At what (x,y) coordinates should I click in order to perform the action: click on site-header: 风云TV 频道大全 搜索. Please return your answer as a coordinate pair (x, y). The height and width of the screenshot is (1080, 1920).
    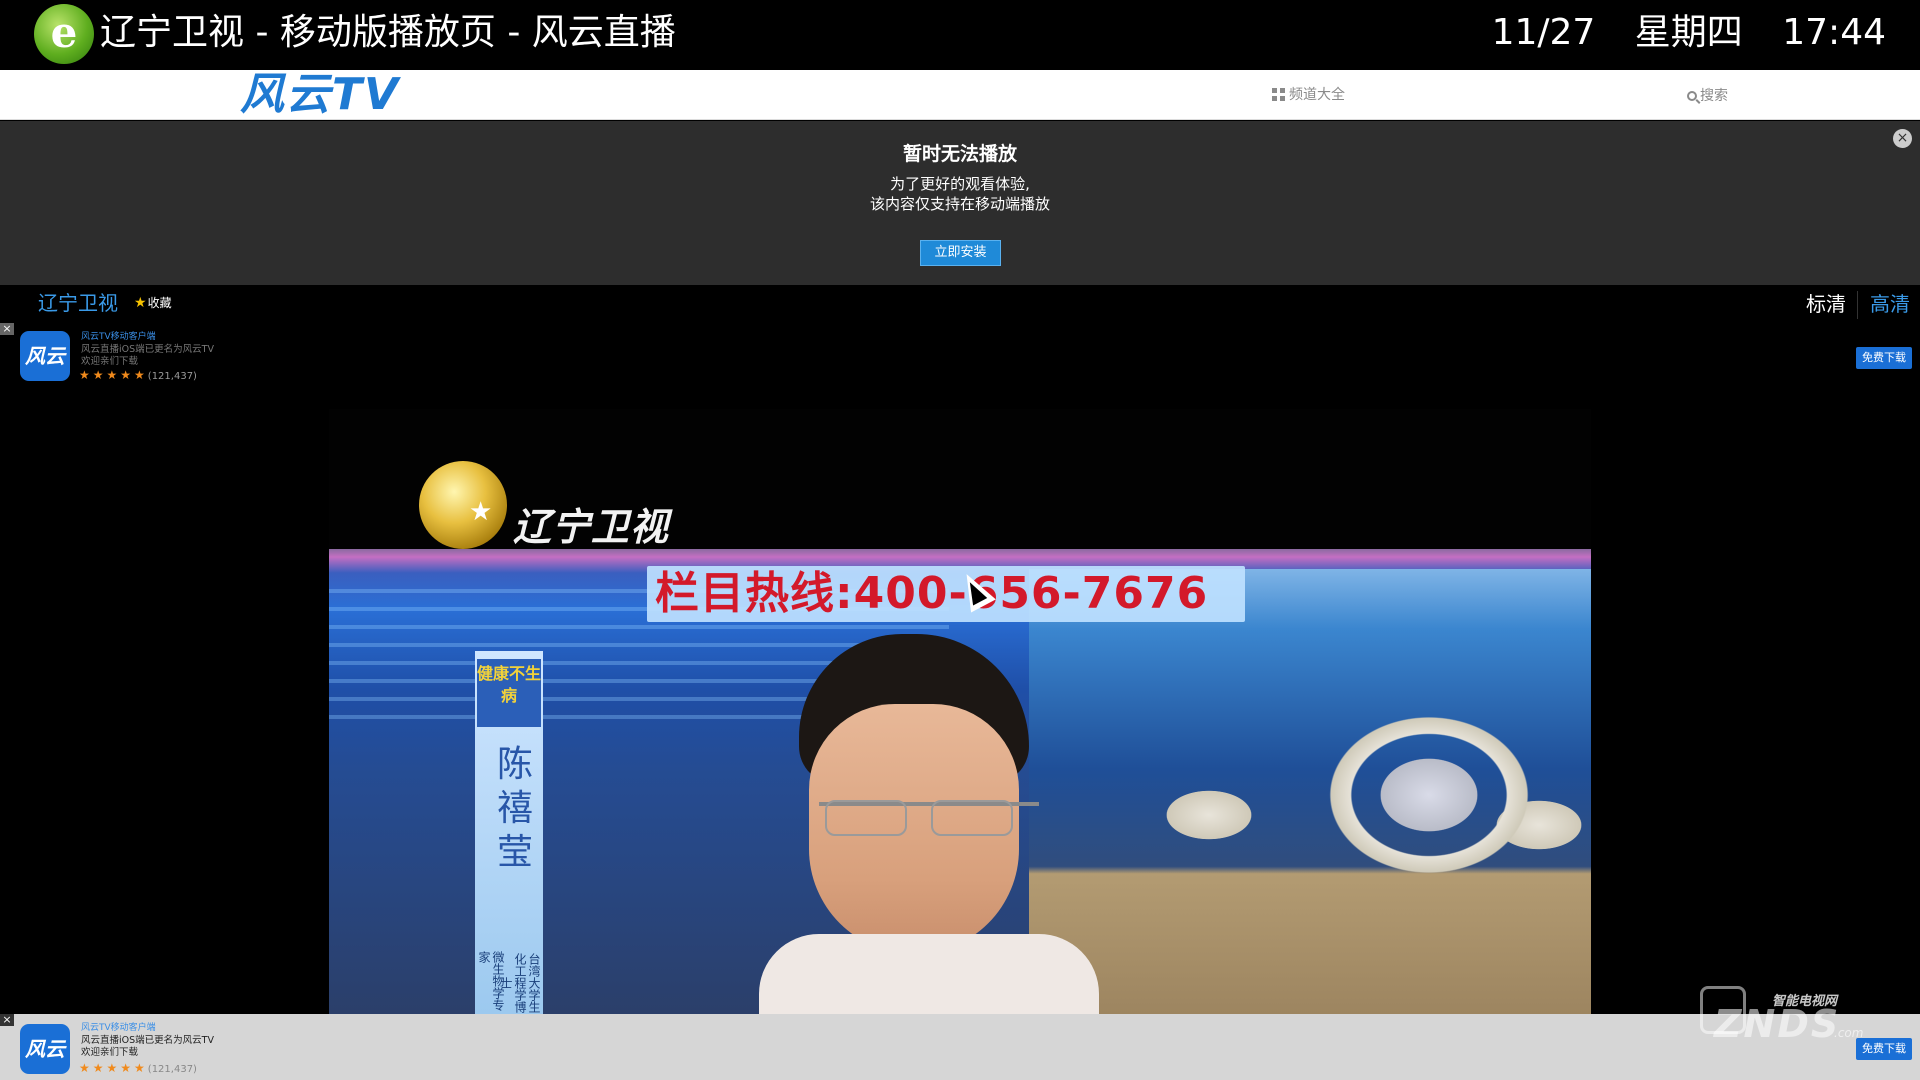
    Looking at the image, I should click on (960, 95).